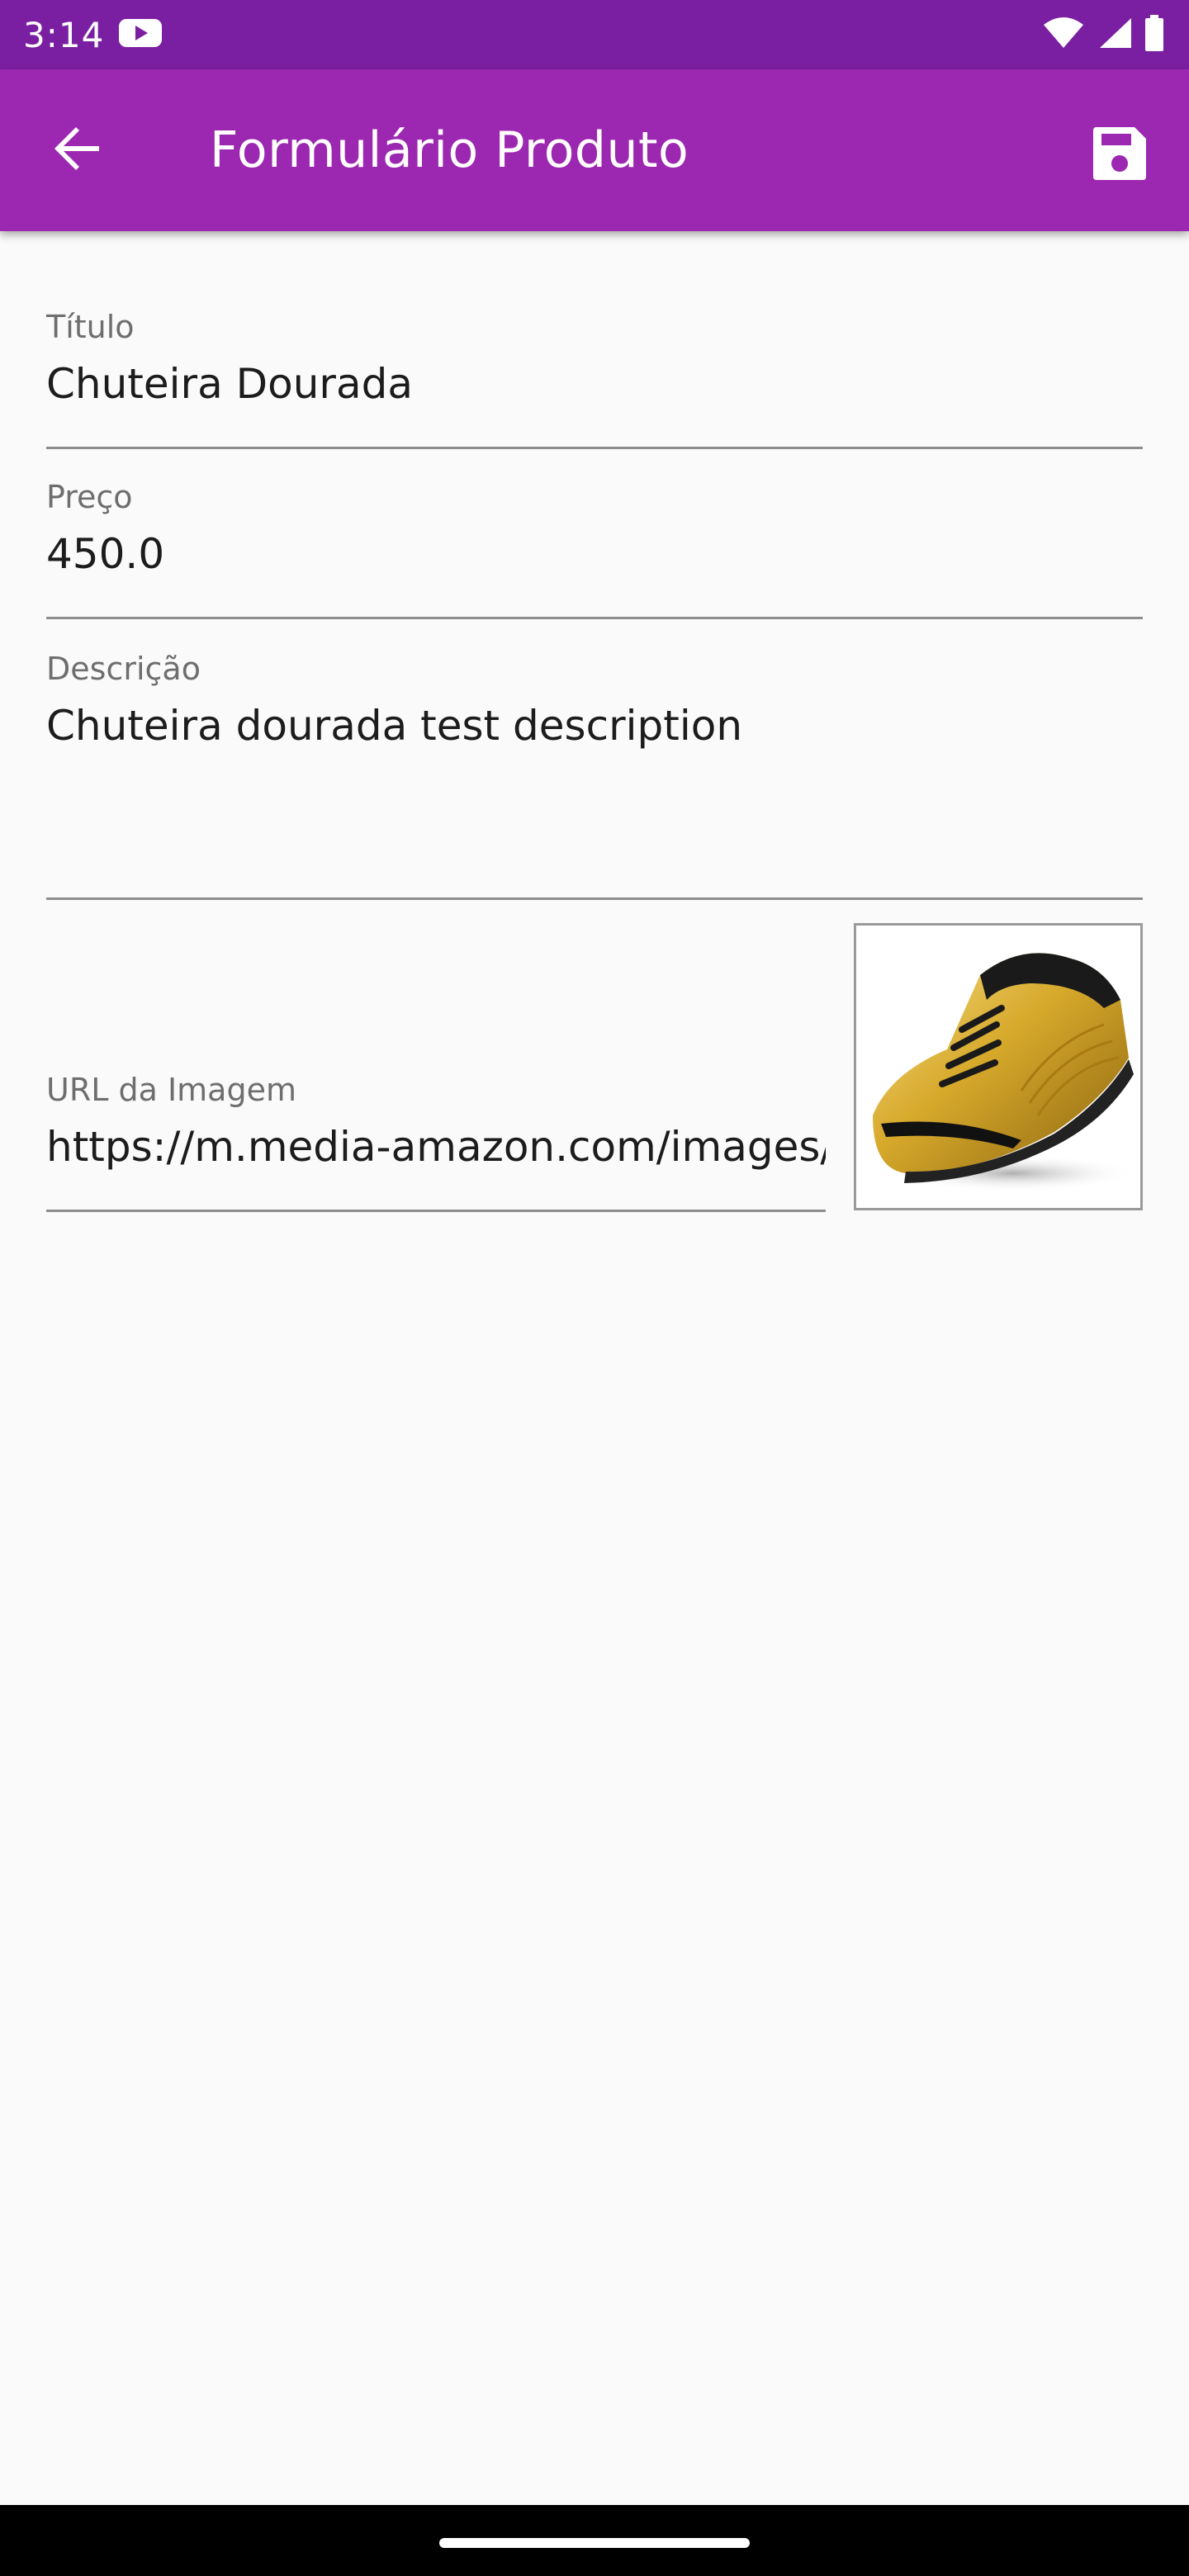 This screenshot has width=1189, height=2576. I want to click on price-field-value: 450.0, so click(594, 554).